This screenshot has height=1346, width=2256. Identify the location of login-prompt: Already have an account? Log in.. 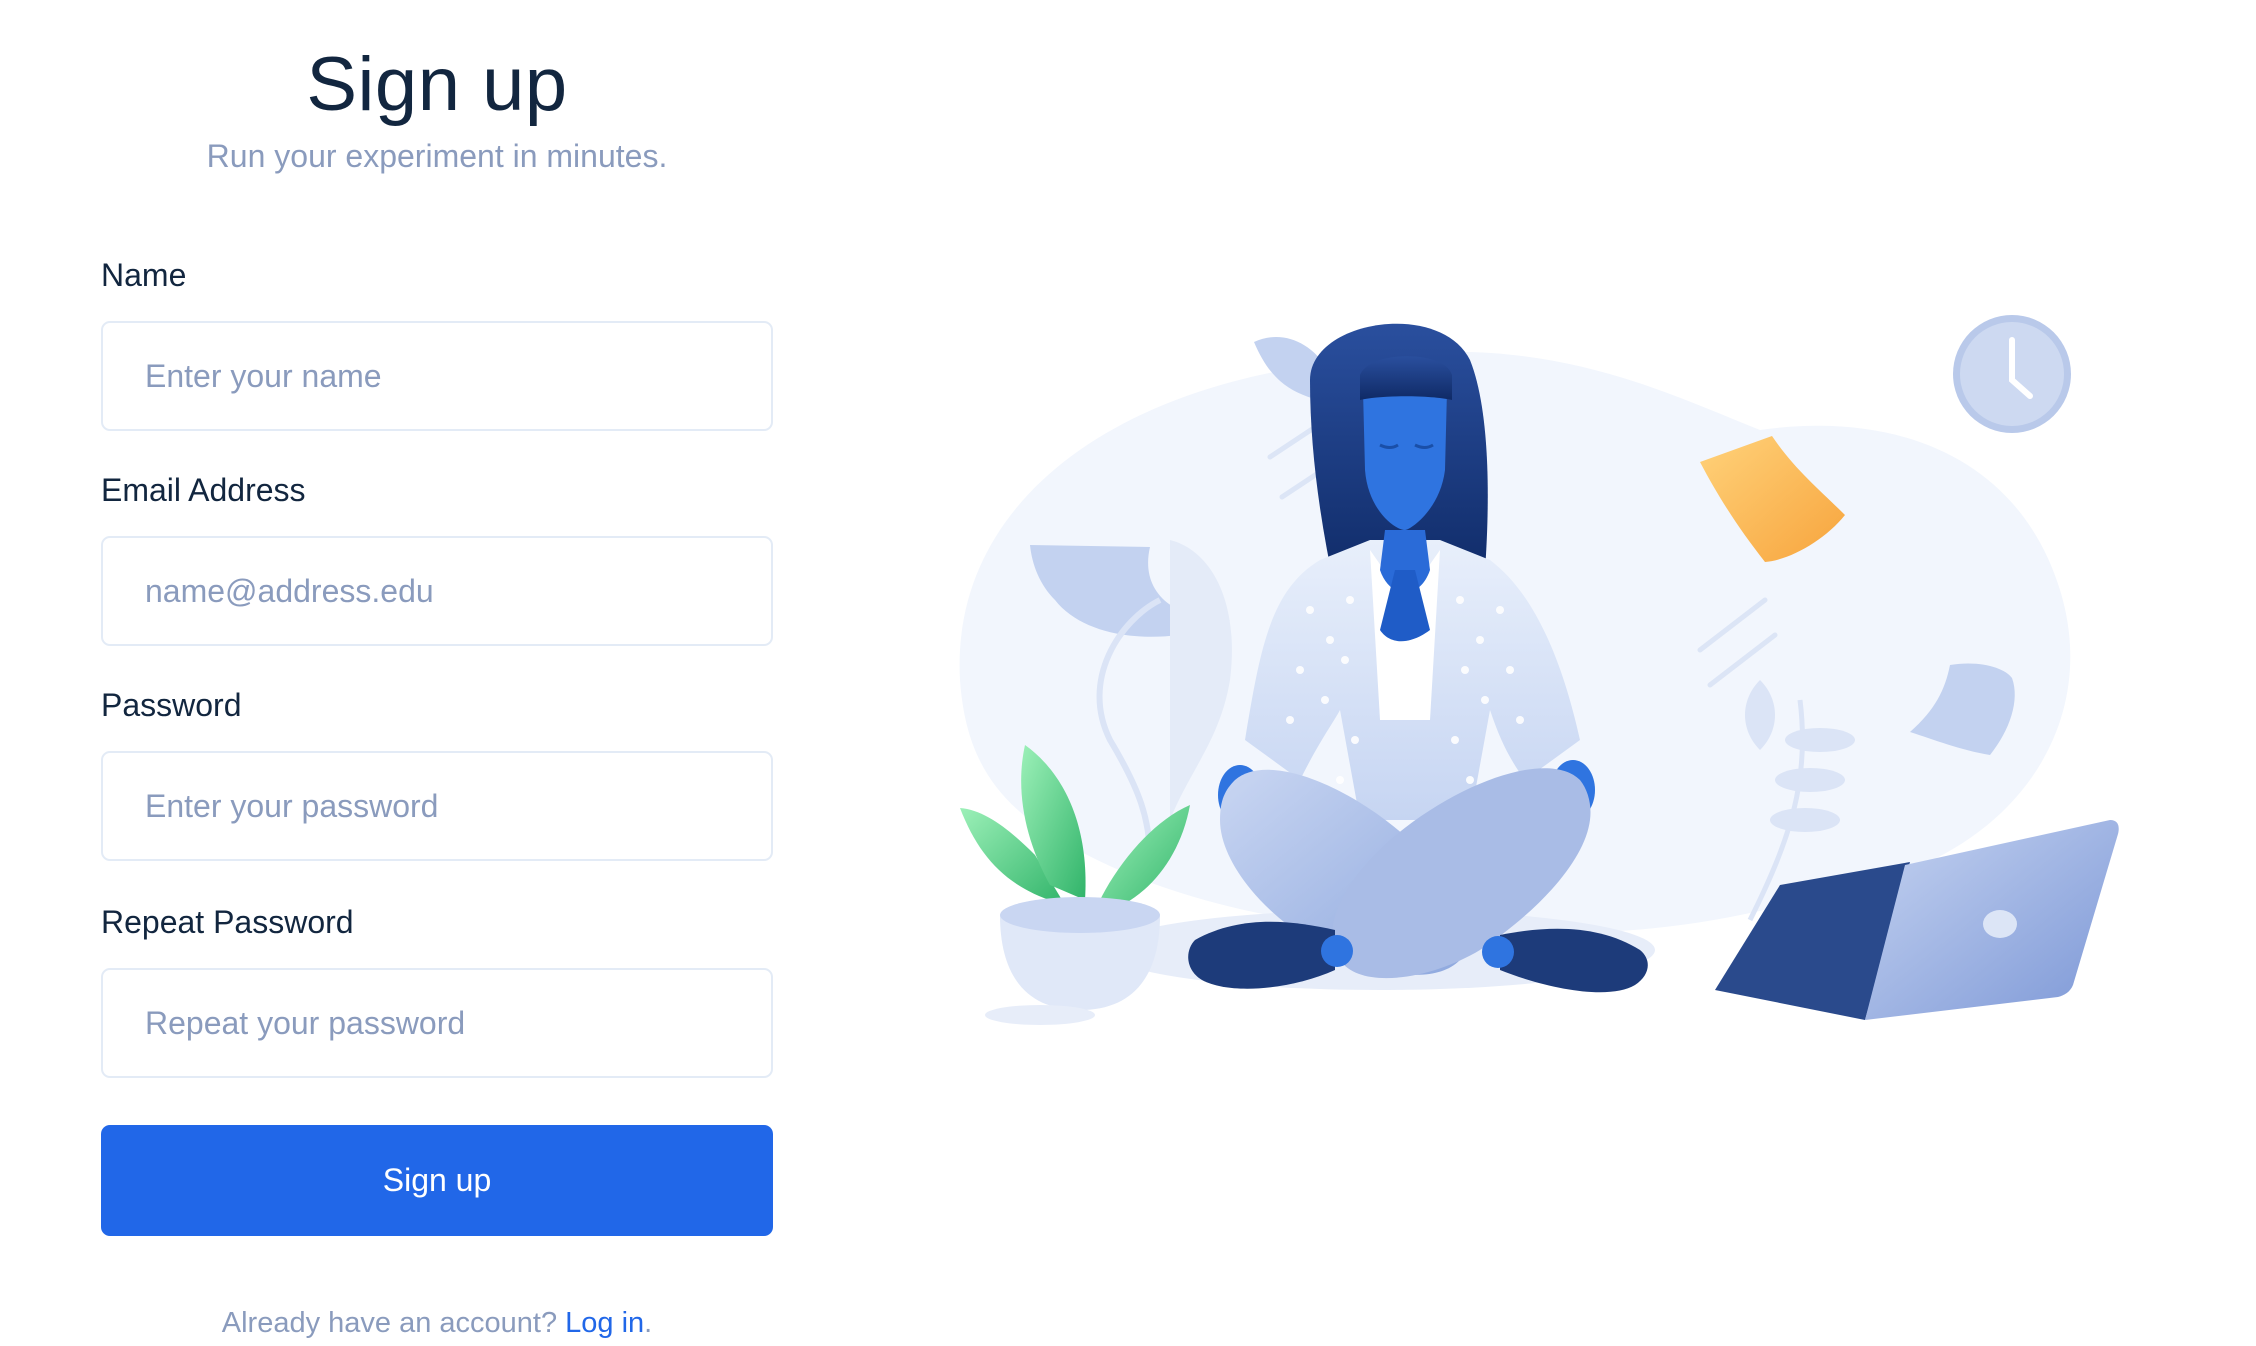
(437, 1323).